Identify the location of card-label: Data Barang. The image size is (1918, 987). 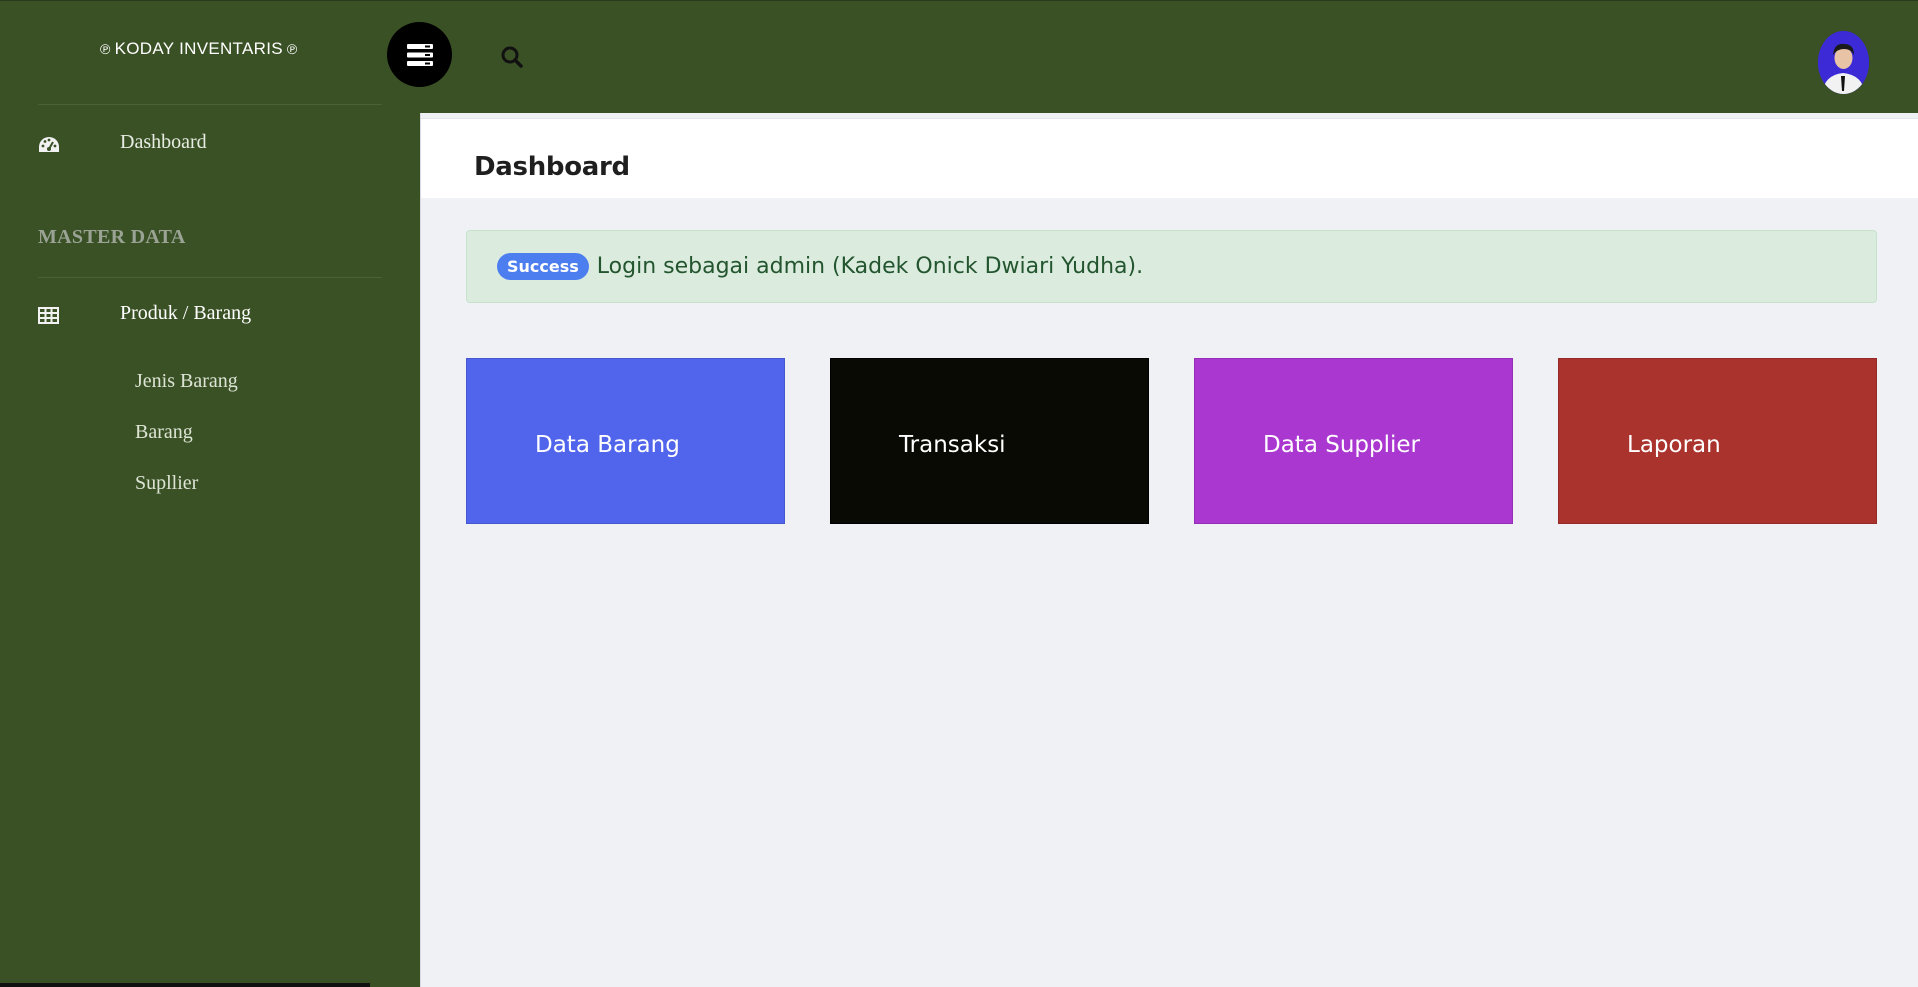
(607, 445).